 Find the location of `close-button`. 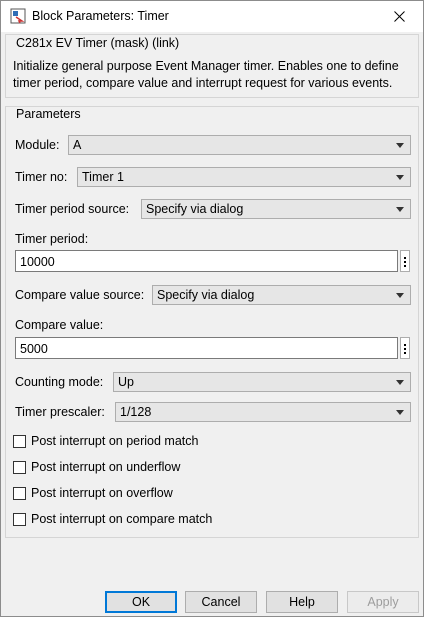

close-button is located at coordinates (400, 16).